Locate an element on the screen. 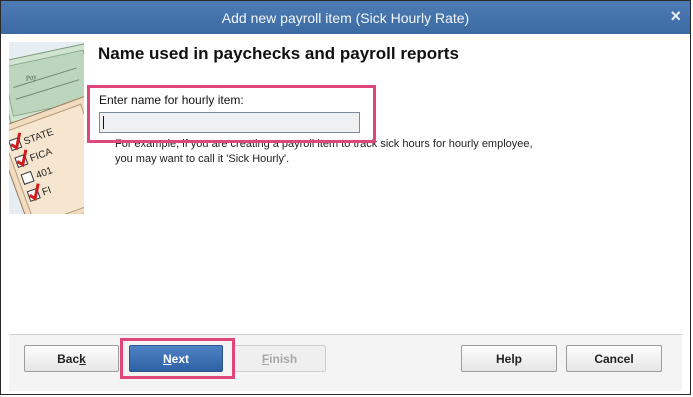  cancel-button: Cancel is located at coordinates (614, 358).